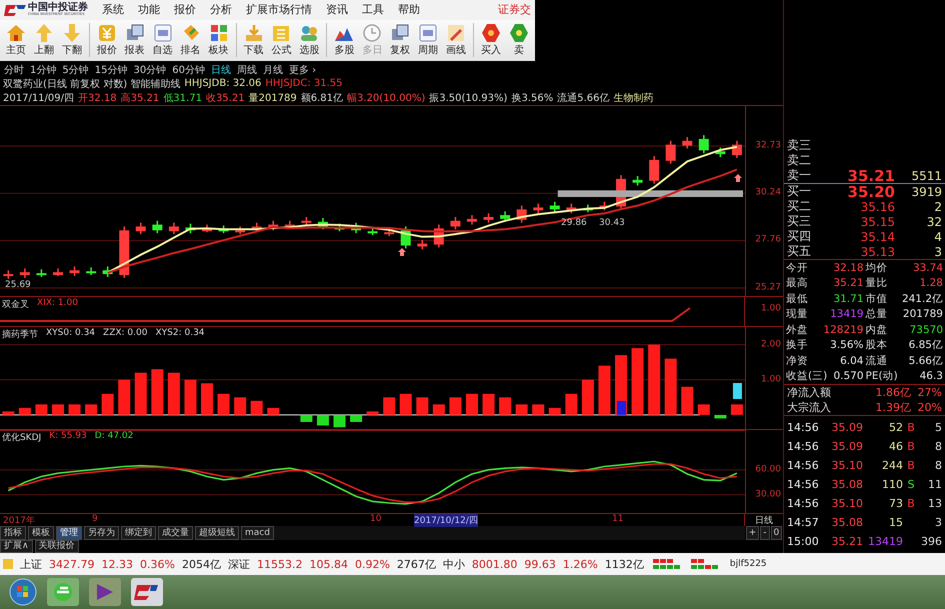 The height and width of the screenshot is (609, 945). What do you see at coordinates (514, 10) in the screenshot?
I see `trade-link: 证券交` at bounding box center [514, 10].